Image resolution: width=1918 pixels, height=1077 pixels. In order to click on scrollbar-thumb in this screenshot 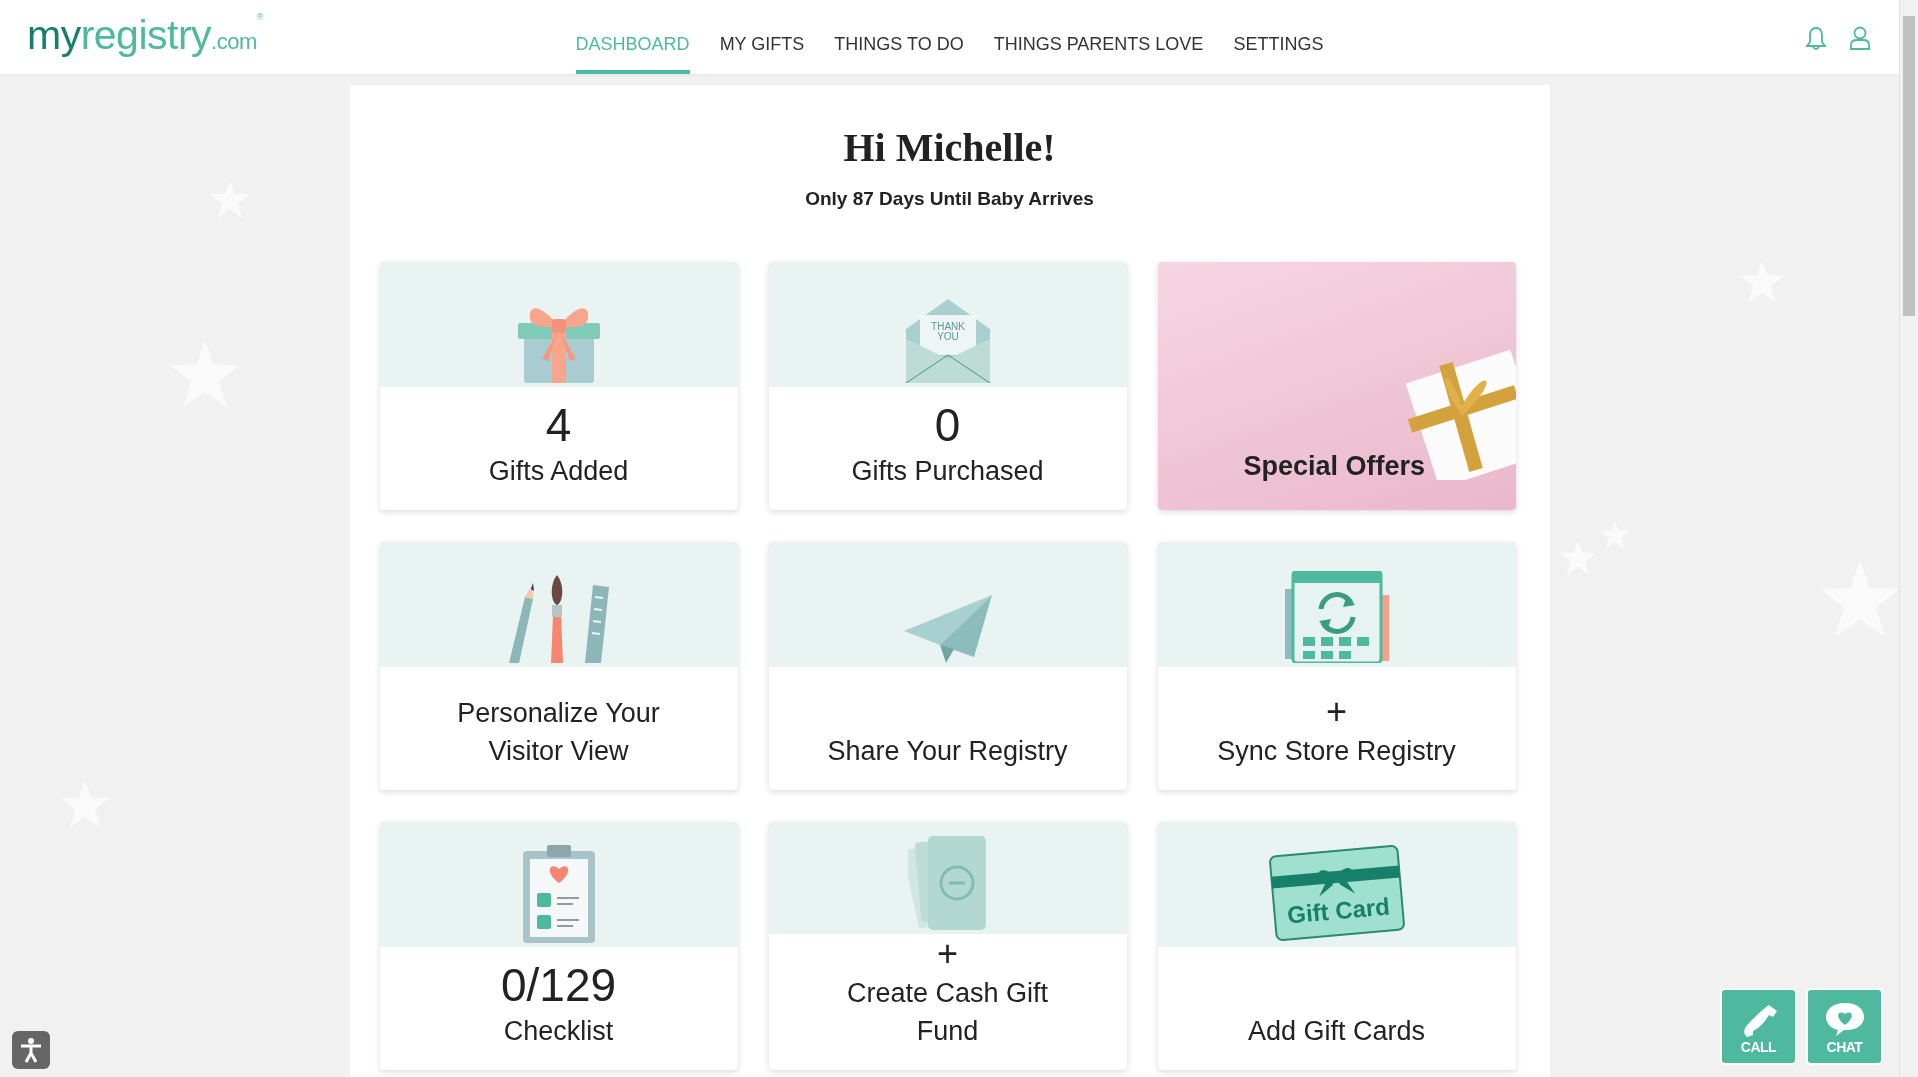, I will do `click(1909, 166)`.